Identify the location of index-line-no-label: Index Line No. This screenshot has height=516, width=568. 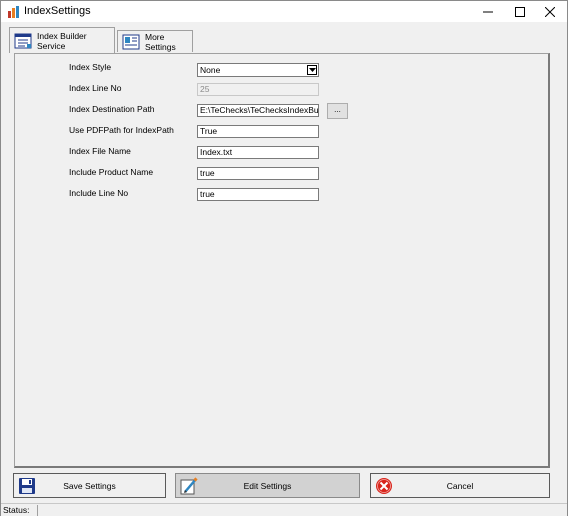
(95, 88).